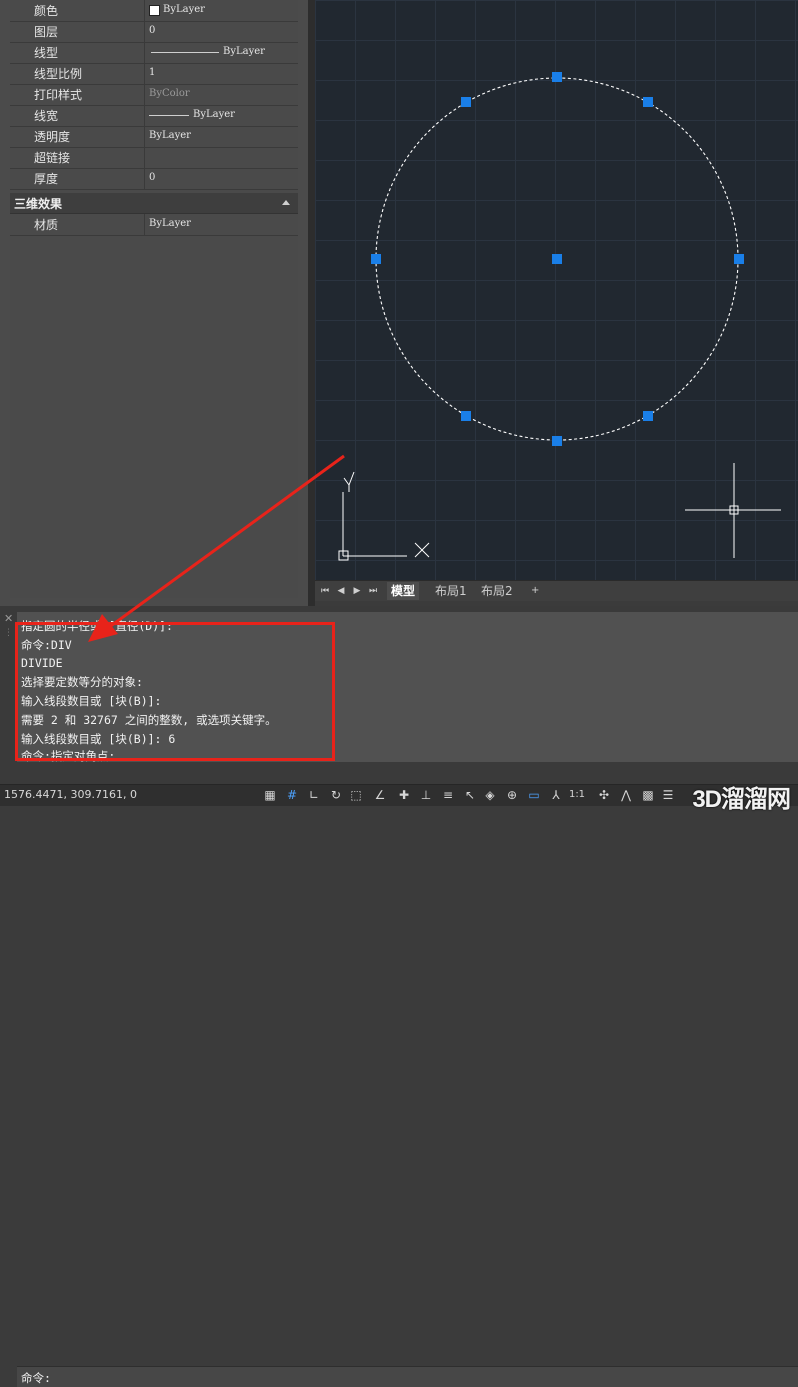 The image size is (798, 1387). I want to click on lineweight-icon: ≡, so click(448, 795).